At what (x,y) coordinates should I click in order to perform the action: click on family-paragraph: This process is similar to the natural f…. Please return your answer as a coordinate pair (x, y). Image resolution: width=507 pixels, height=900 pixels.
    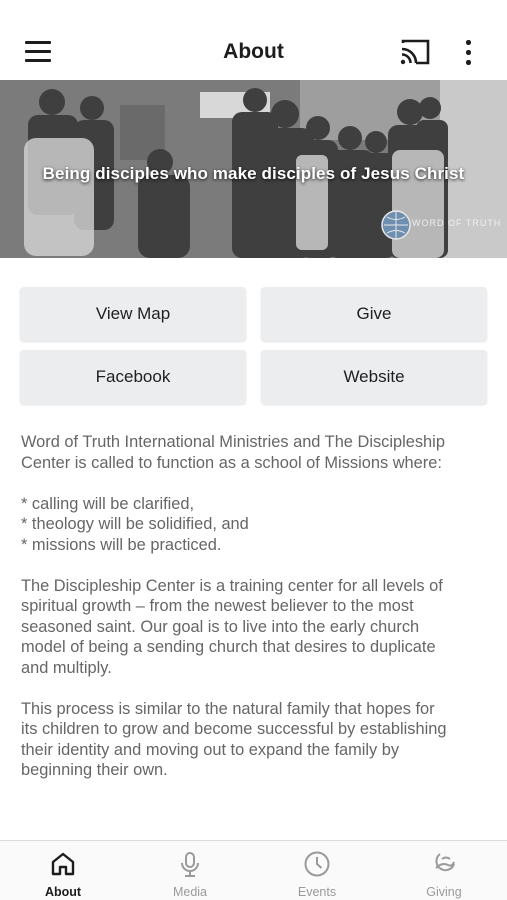
    Looking at the image, I should click on (256, 740).